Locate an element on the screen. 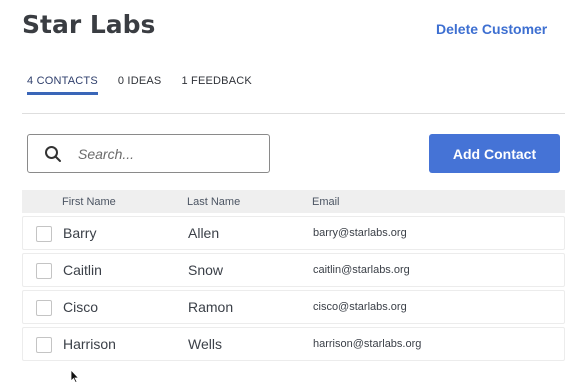  last-name-cell: Allen is located at coordinates (204, 233).